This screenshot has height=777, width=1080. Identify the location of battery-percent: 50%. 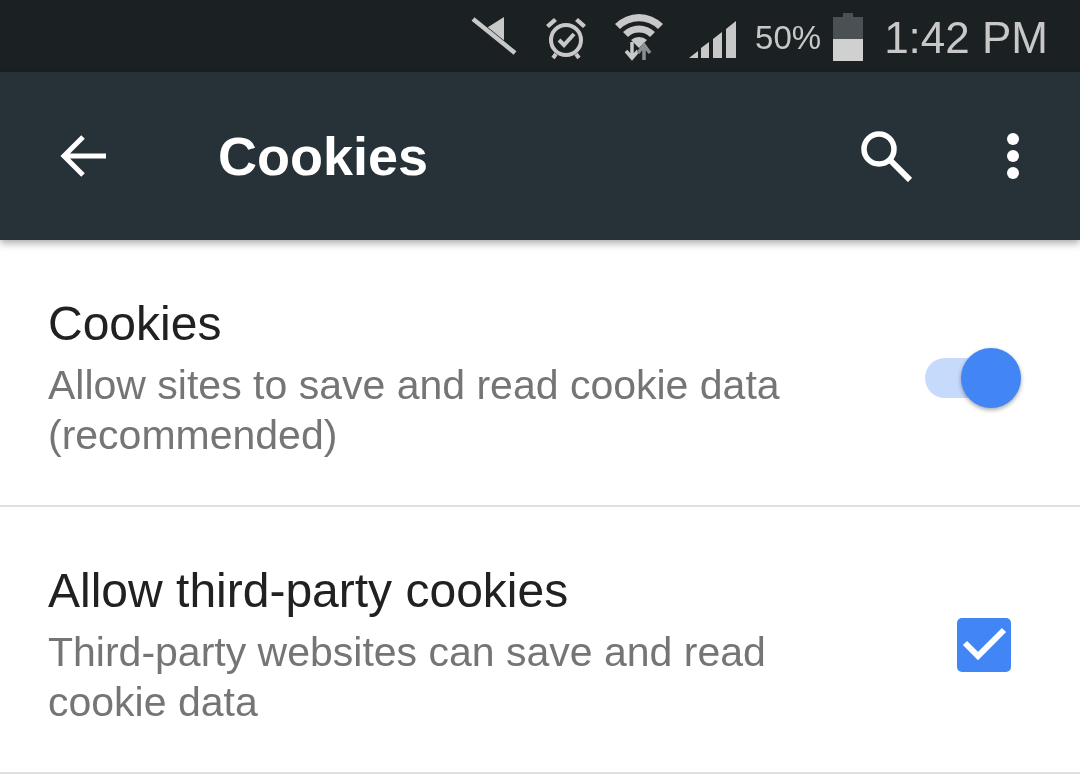
(788, 38).